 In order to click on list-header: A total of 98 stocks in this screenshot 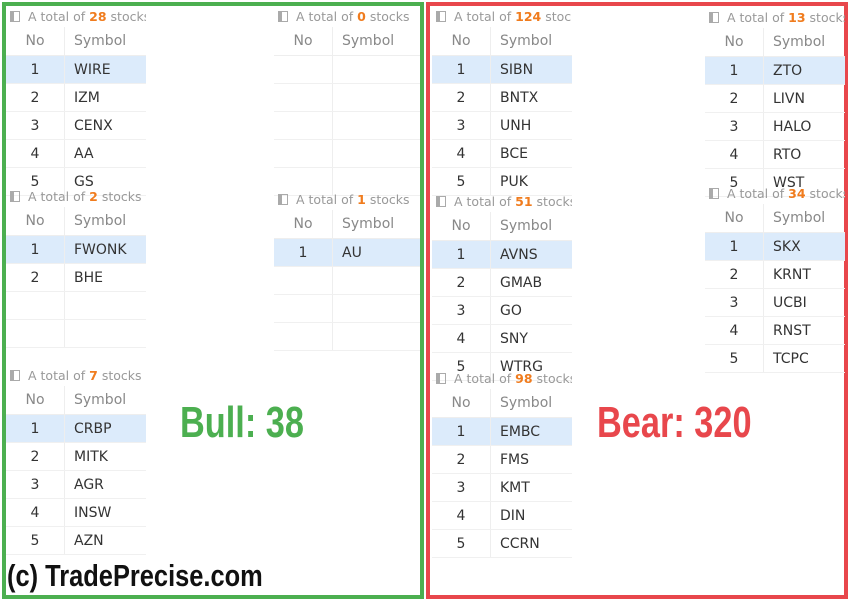, I will do `click(502, 378)`.